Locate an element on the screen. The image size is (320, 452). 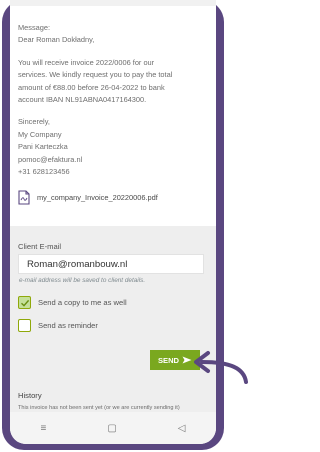
signoff-line: Sincerely, is located at coordinates (34, 122).